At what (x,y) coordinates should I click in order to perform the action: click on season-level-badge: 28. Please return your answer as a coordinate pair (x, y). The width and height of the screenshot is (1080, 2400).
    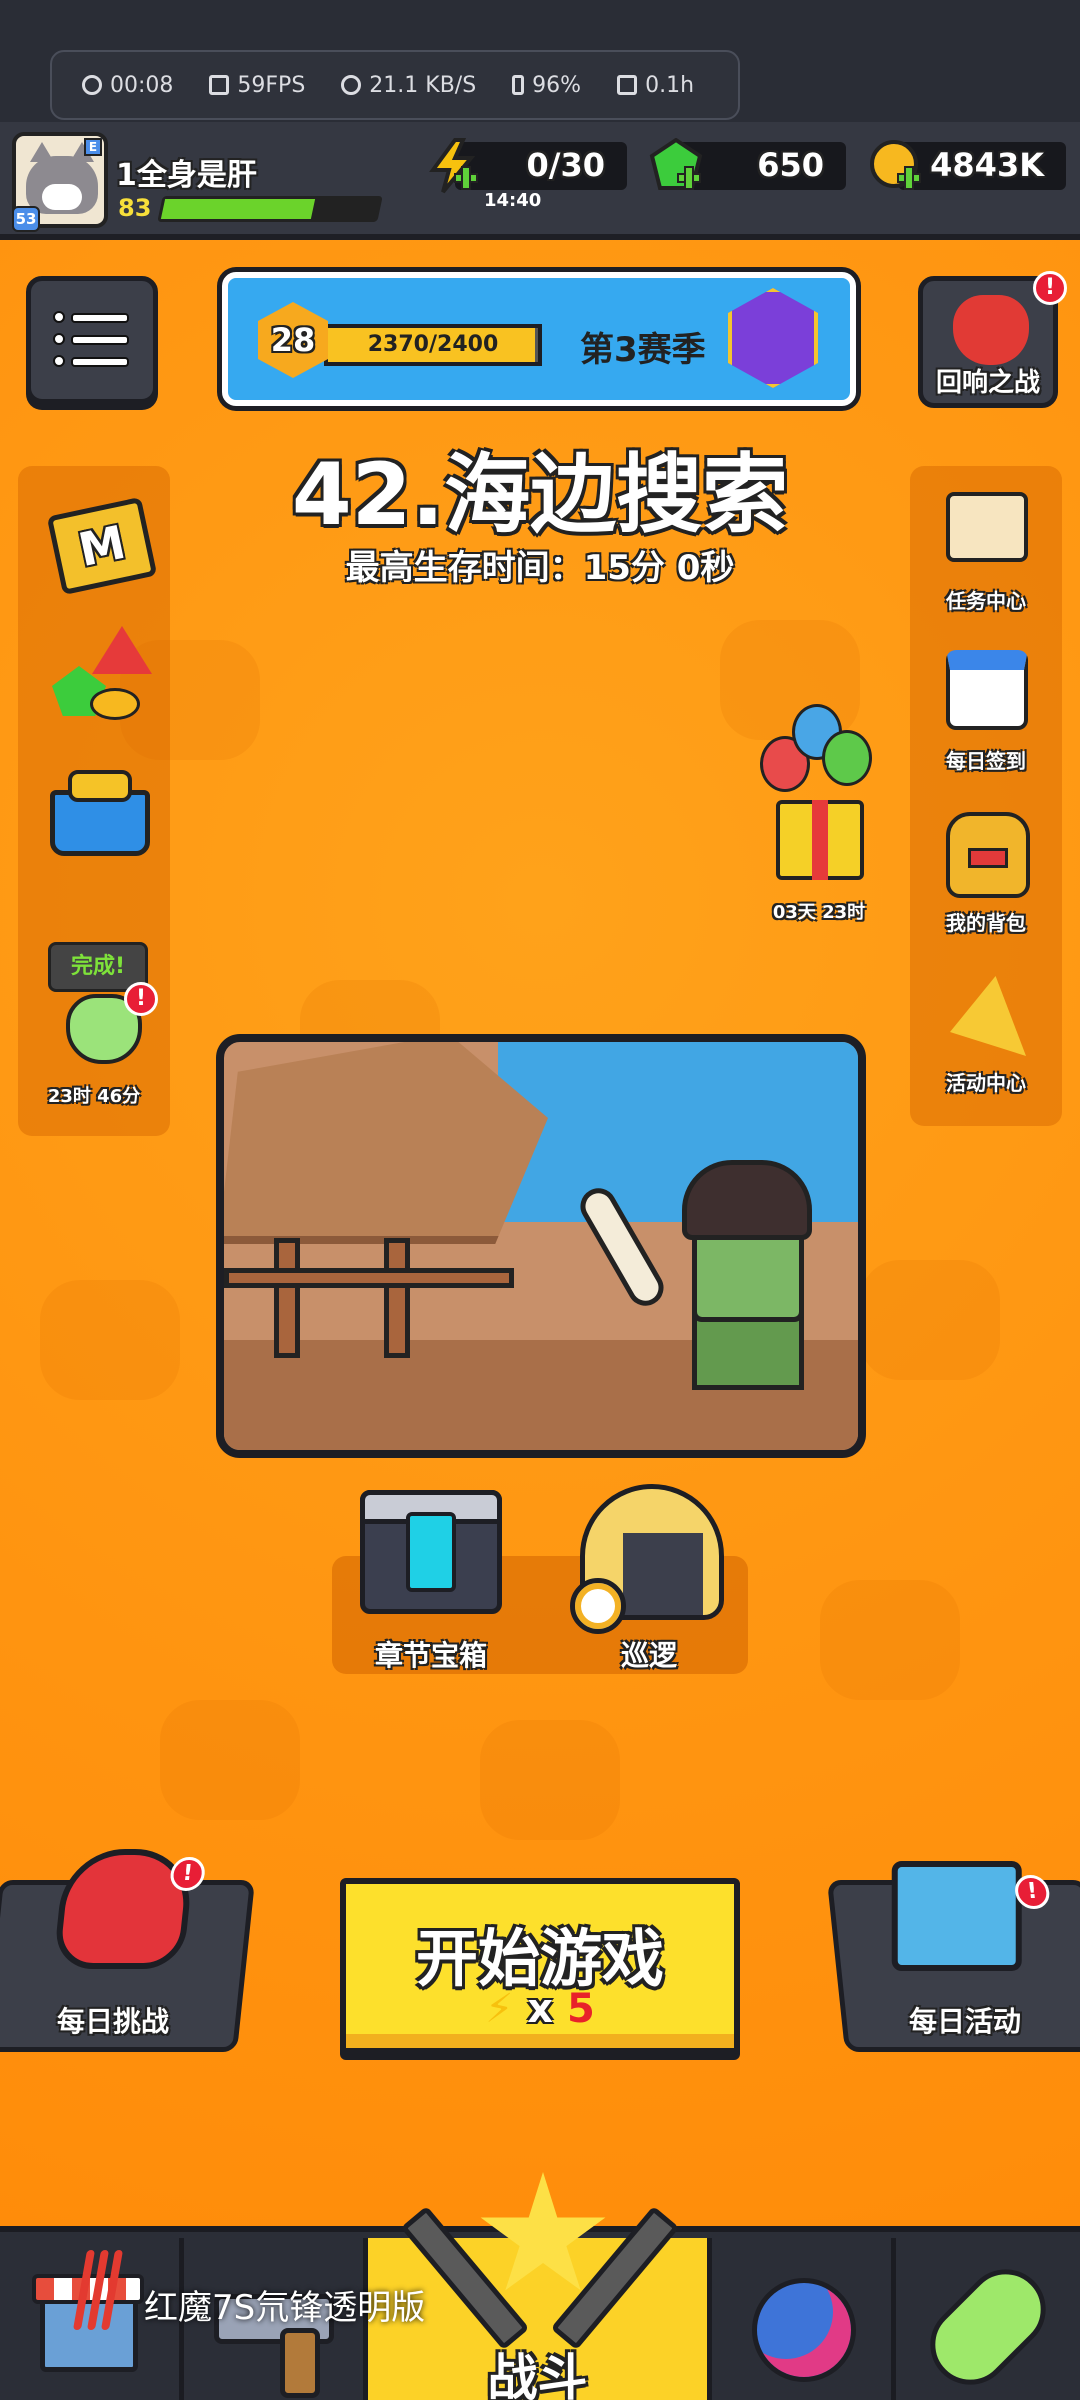
    Looking at the image, I should click on (293, 340).